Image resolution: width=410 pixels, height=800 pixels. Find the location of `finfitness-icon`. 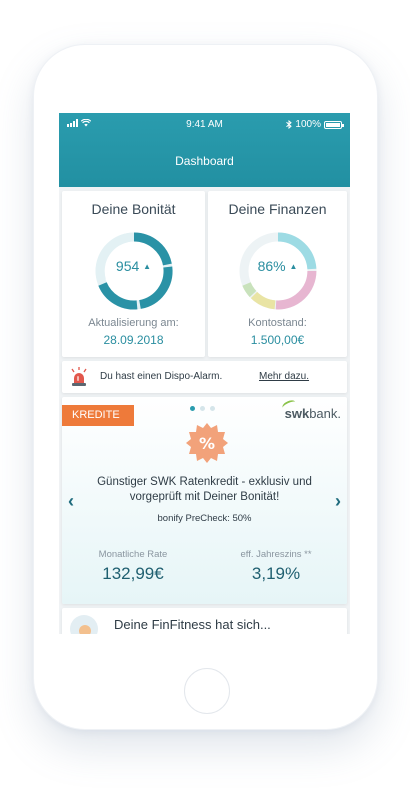

finfitness-icon is located at coordinates (84, 624).